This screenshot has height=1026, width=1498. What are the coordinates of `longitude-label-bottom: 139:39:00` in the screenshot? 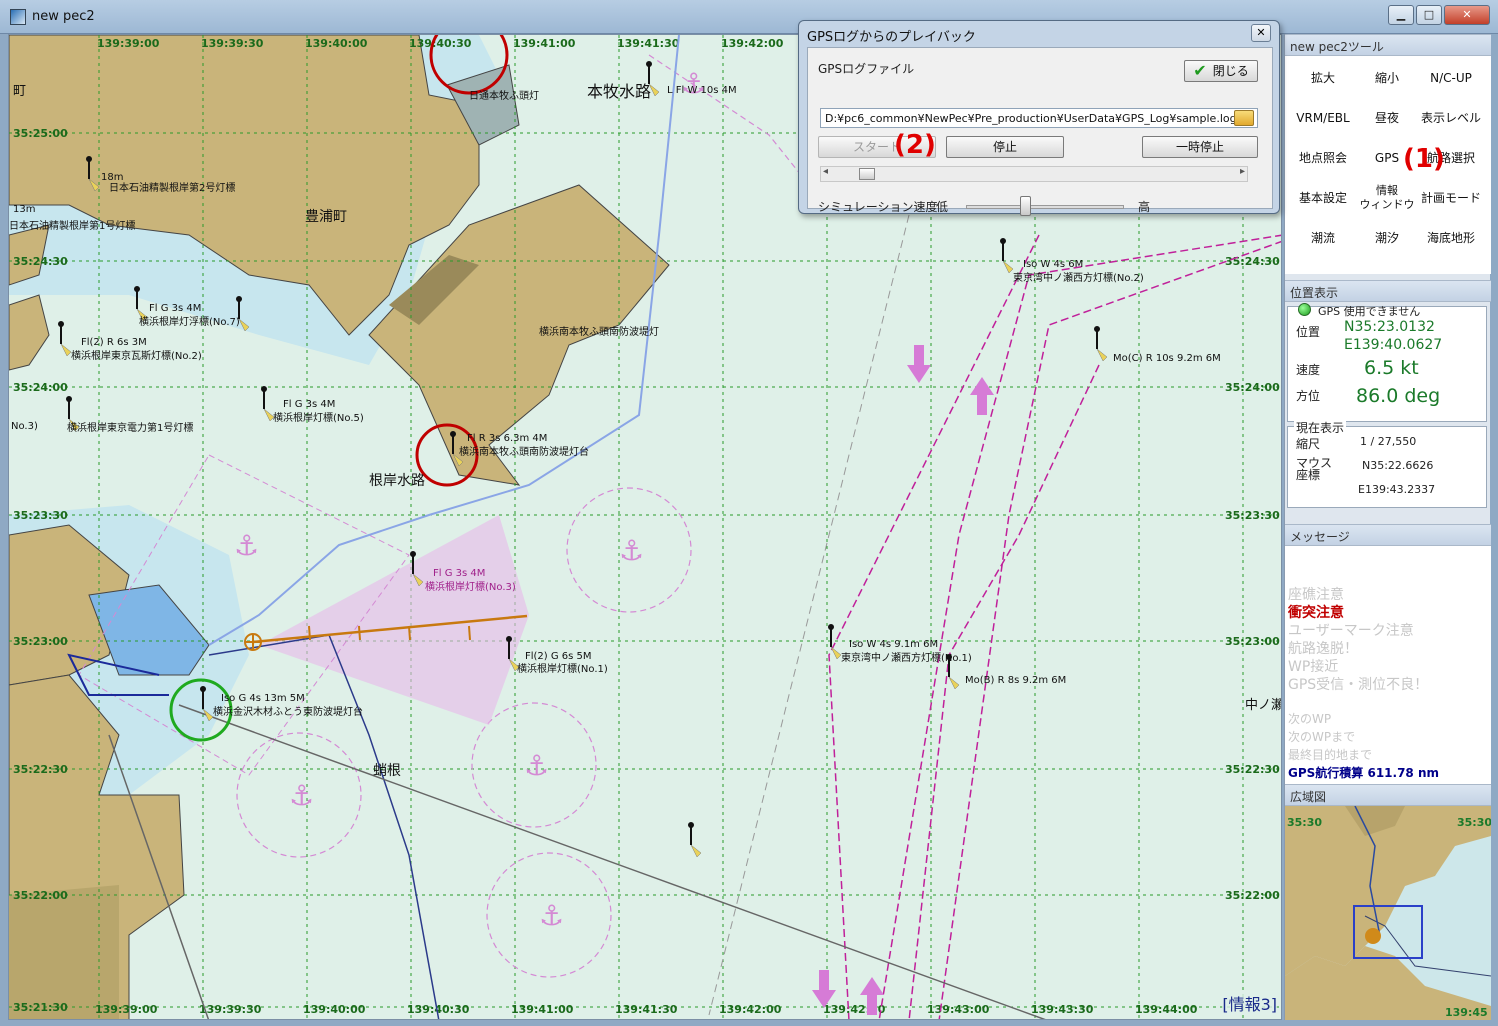 It's located at (126, 1009).